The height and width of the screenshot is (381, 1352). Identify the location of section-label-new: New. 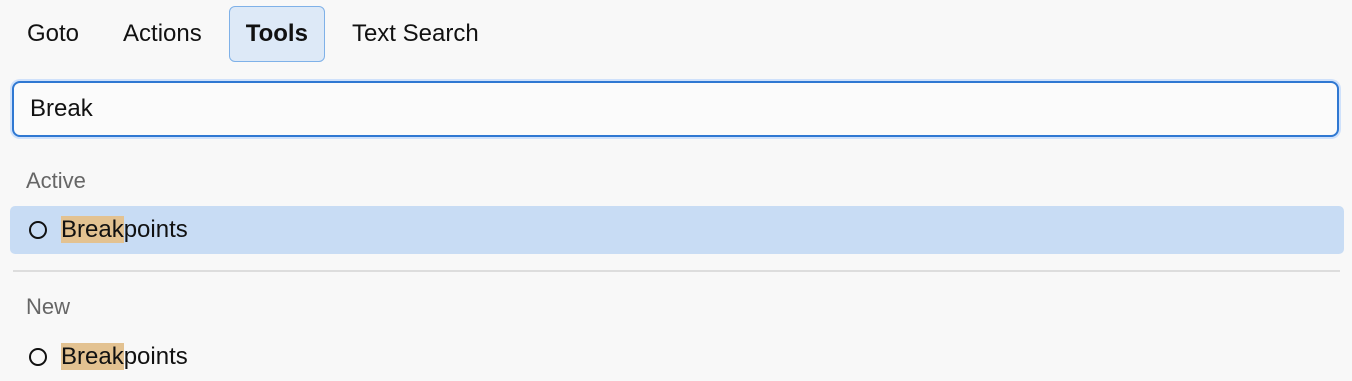
(48, 306).